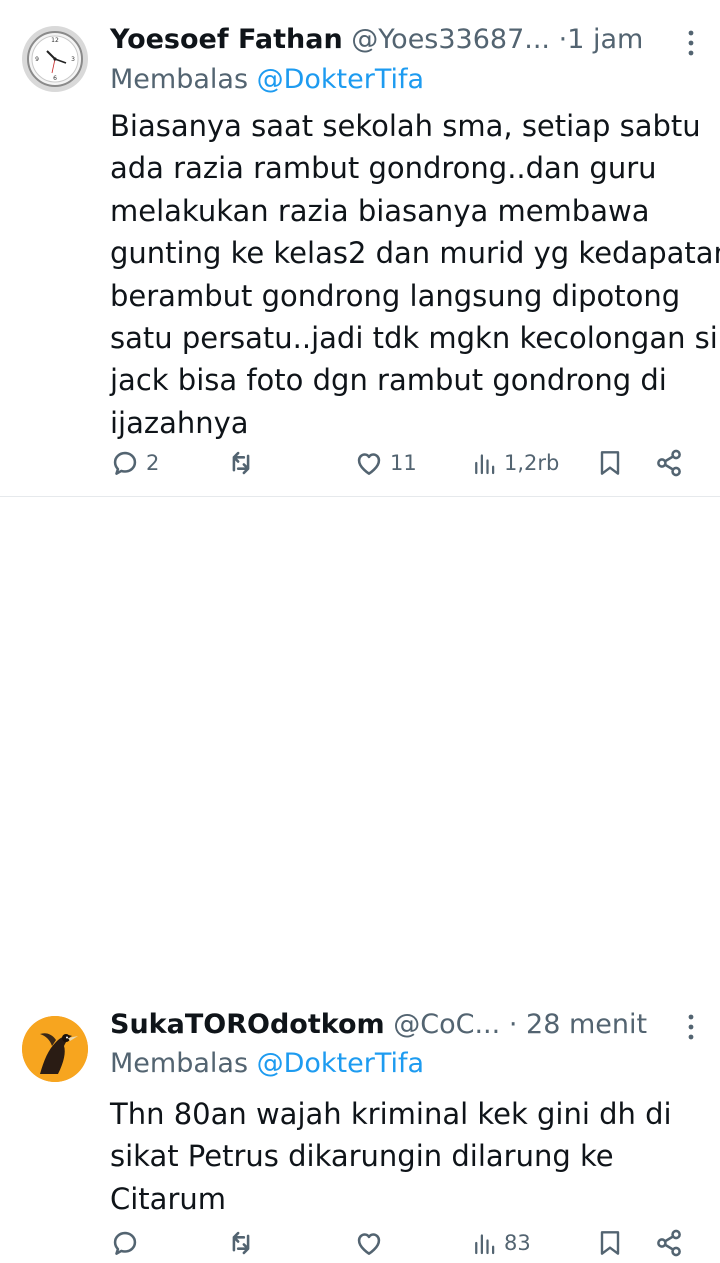 The height and width of the screenshot is (1263, 720). I want to click on tweet-text-line: ada razia rambut gondrong..dan guru, so click(383, 168).